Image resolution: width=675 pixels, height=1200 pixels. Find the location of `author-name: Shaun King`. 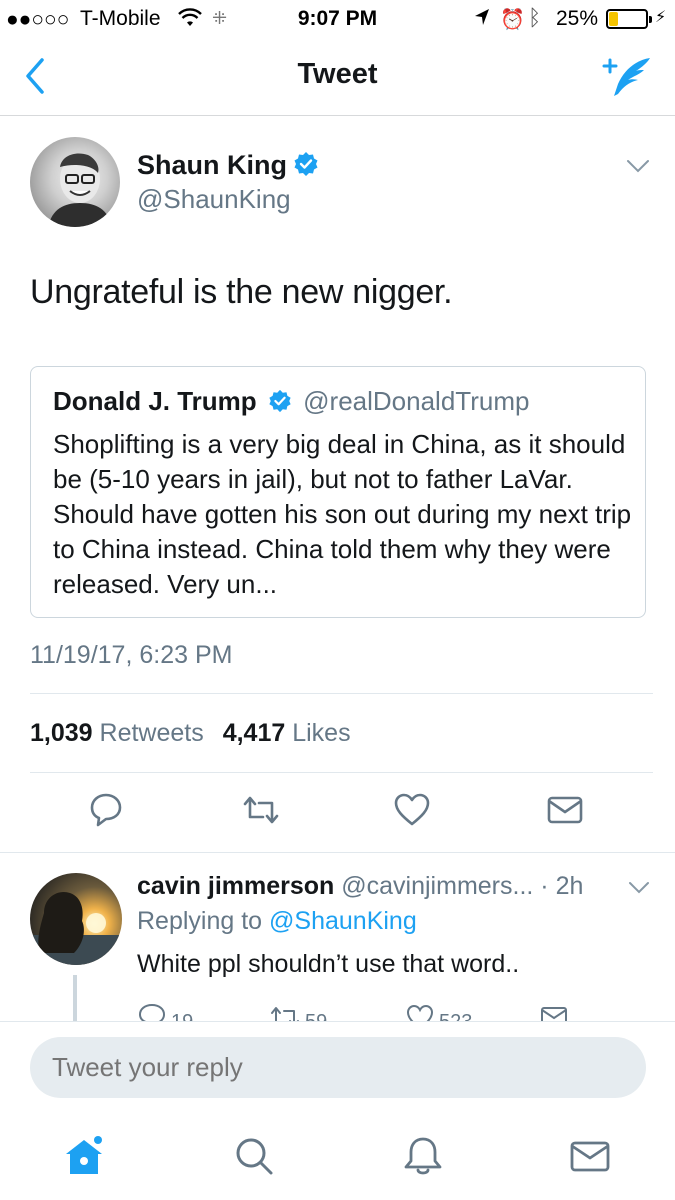

author-name: Shaun King is located at coordinates (228, 165).